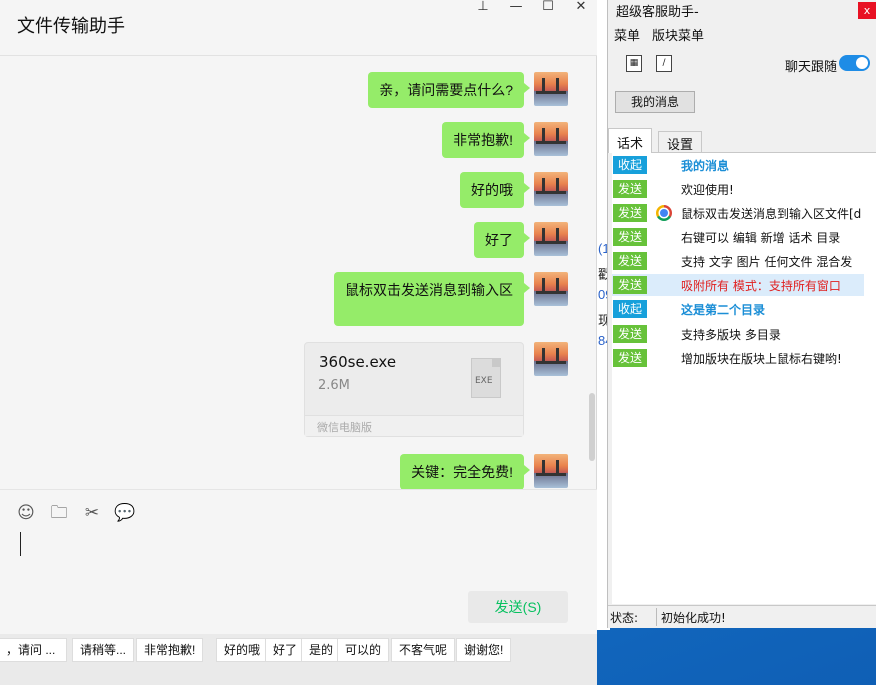  I want to click on calculator-icon: ▦, so click(634, 63).